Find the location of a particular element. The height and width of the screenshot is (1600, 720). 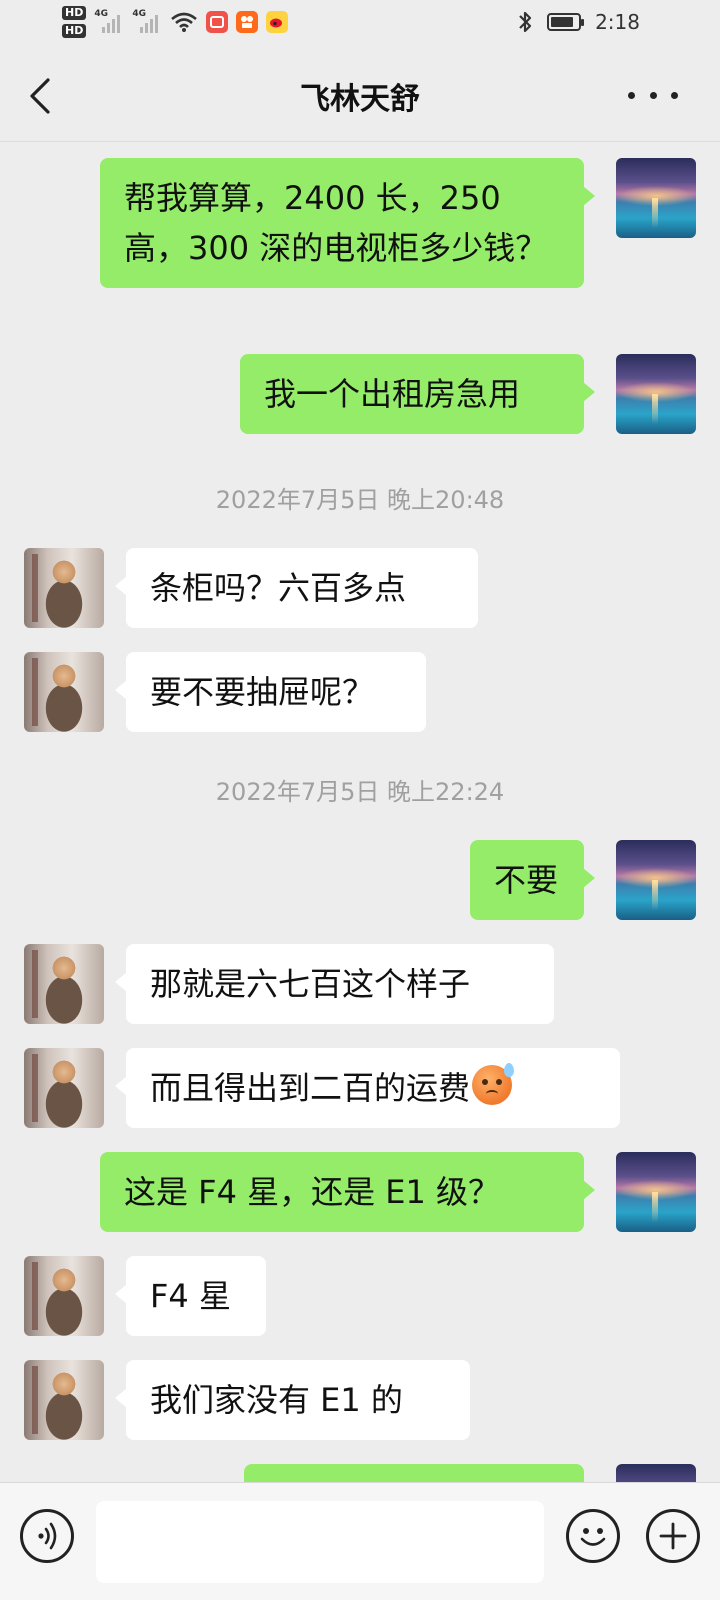

smiley-icon is located at coordinates (593, 1537).